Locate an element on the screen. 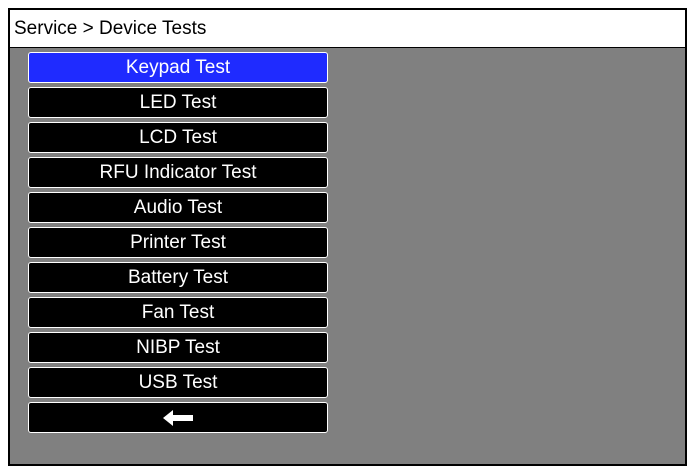  nibp-test-button: NIBP Test is located at coordinates (178, 347).